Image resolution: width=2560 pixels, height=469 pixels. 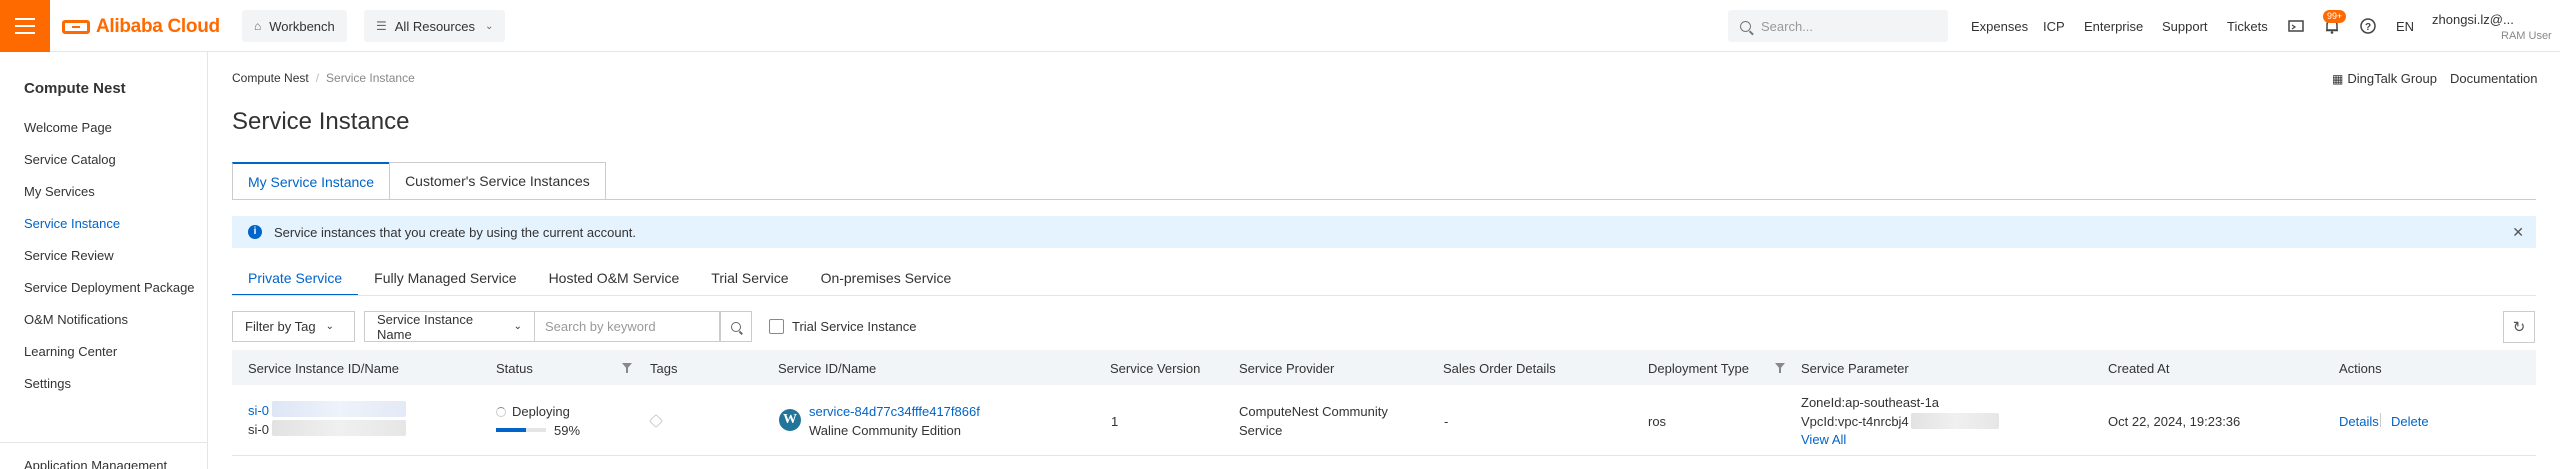 I want to click on tab-my-service-instance: My Service Instance, so click(x=311, y=181).